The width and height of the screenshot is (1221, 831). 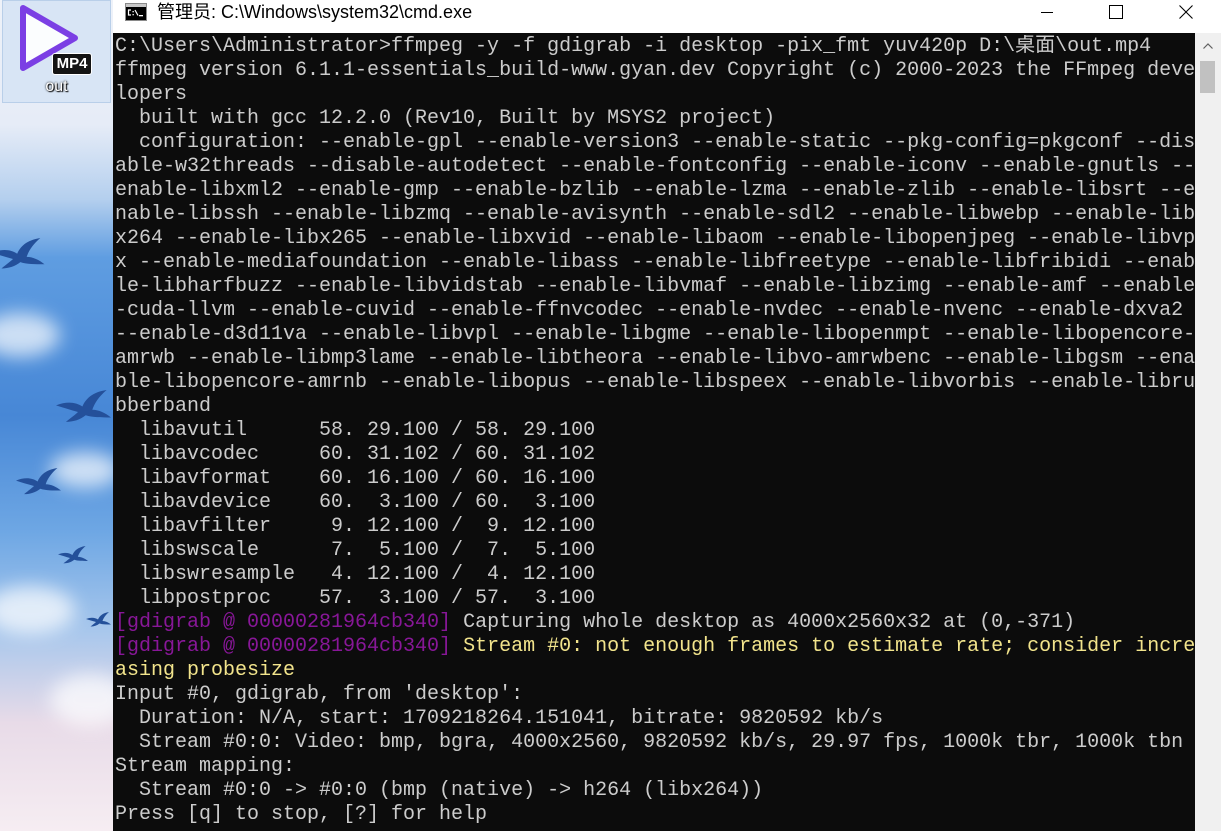 I want to click on minimize-icon, so click(x=1047, y=12).